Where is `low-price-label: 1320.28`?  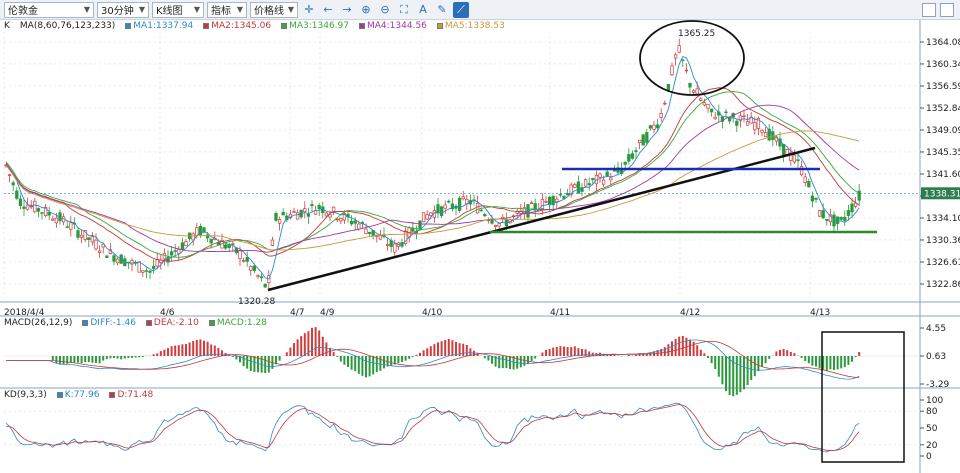
low-price-label: 1320.28 is located at coordinates (256, 302).